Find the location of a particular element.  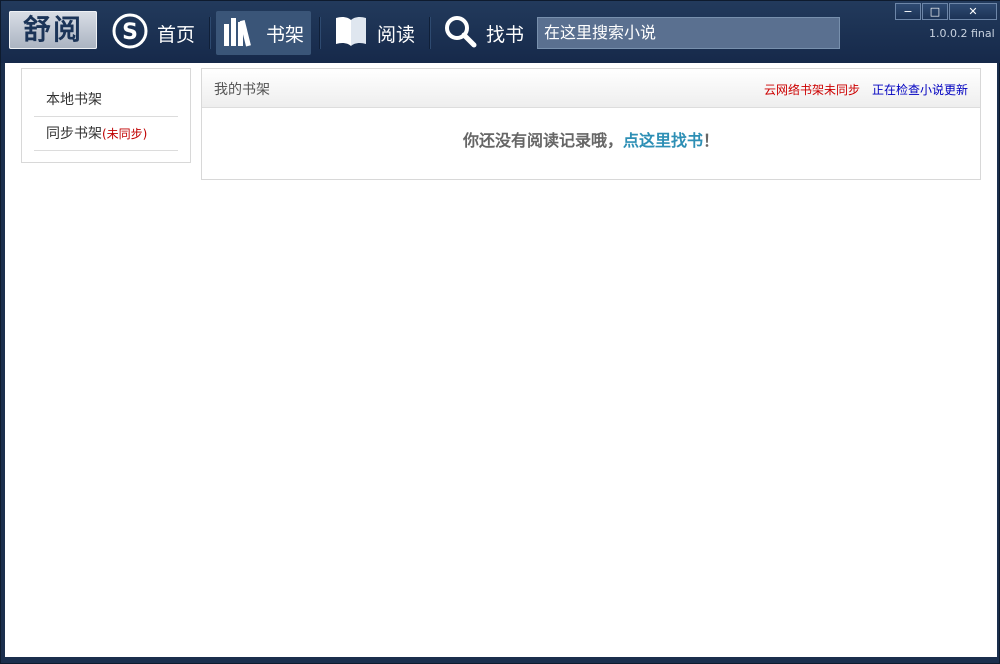

nav-home-label: 首页 is located at coordinates (176, 34).